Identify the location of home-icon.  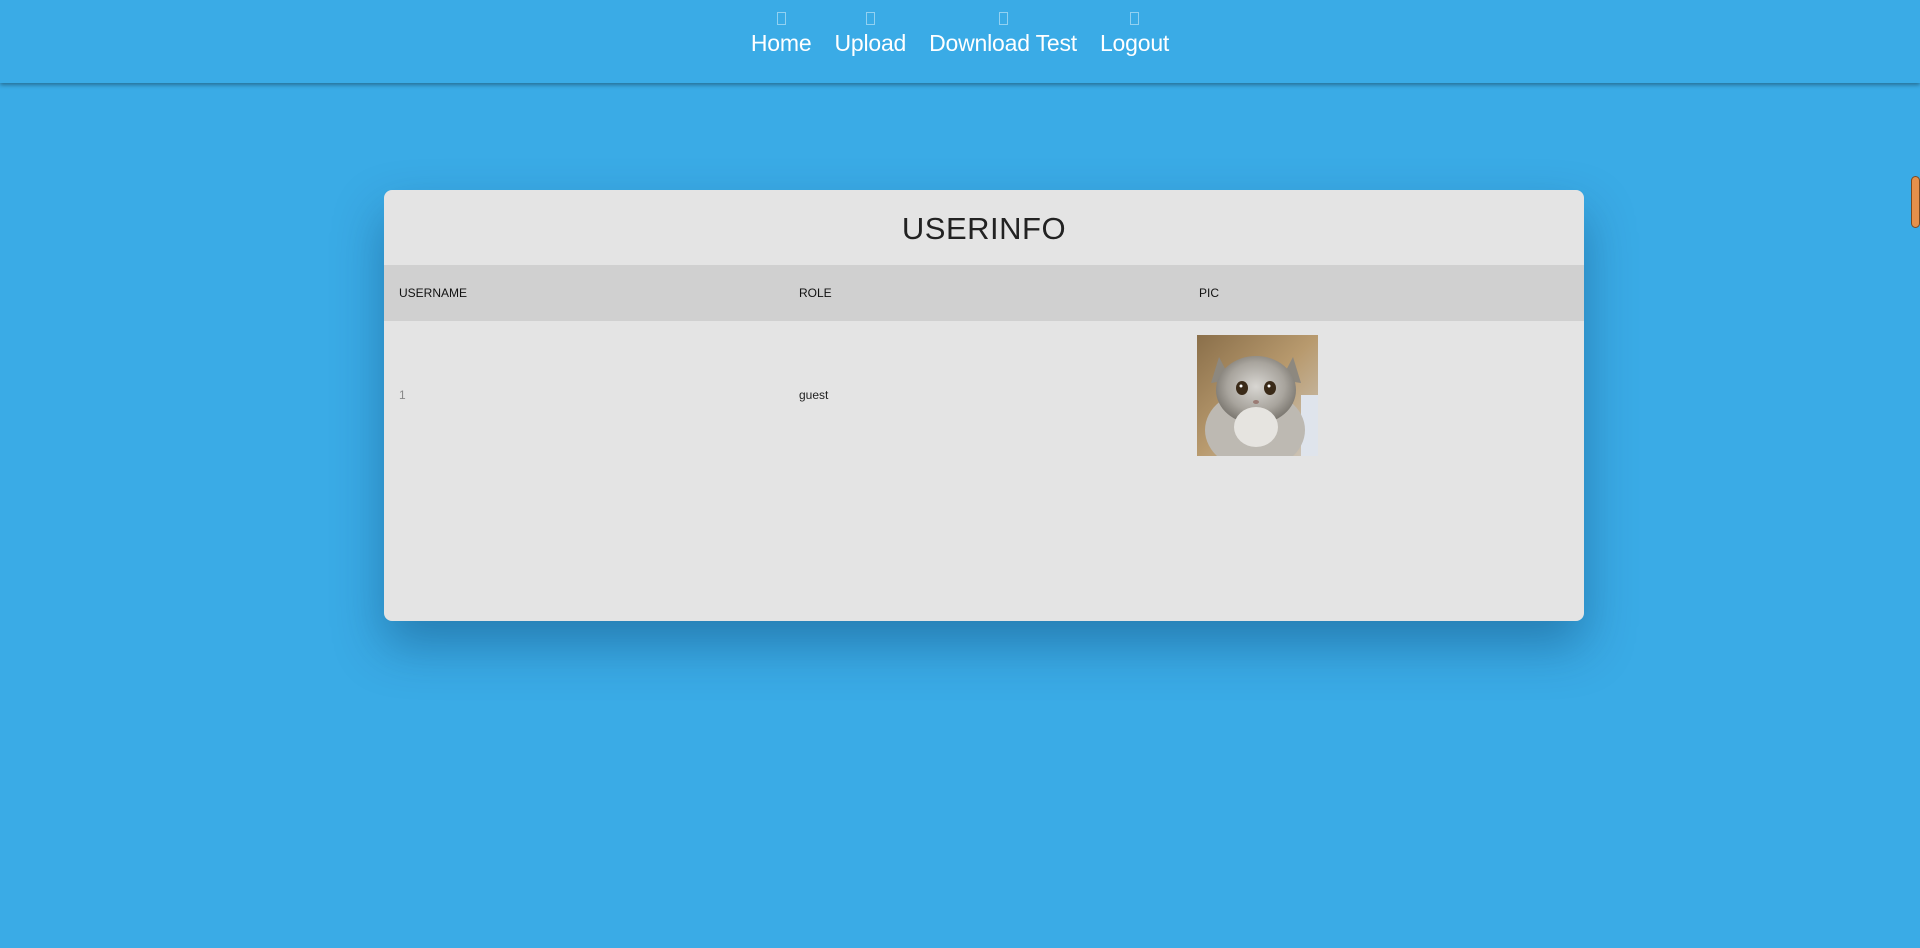
(781, 18).